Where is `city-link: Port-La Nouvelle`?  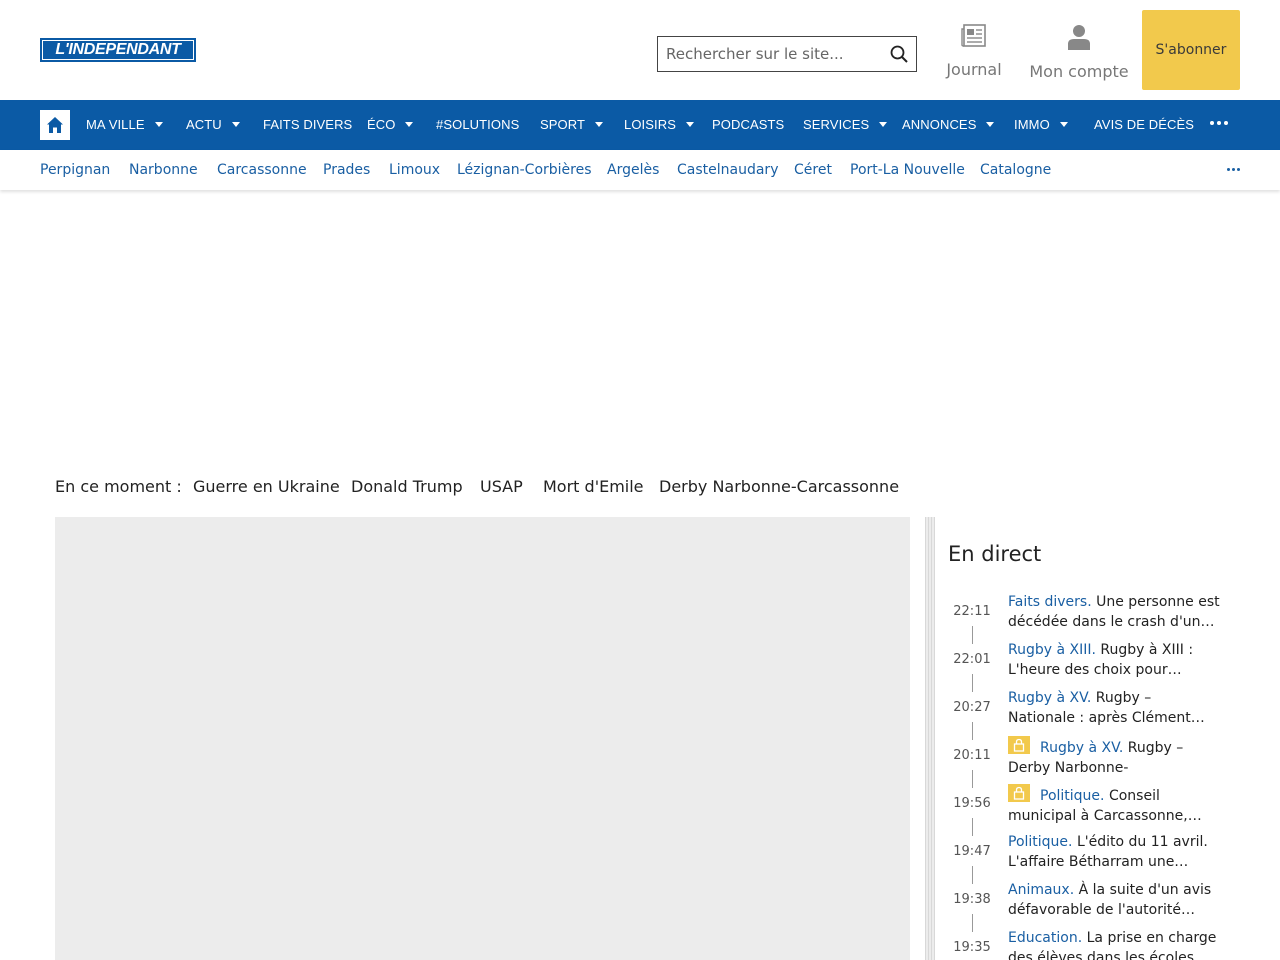 city-link: Port-La Nouvelle is located at coordinates (907, 170).